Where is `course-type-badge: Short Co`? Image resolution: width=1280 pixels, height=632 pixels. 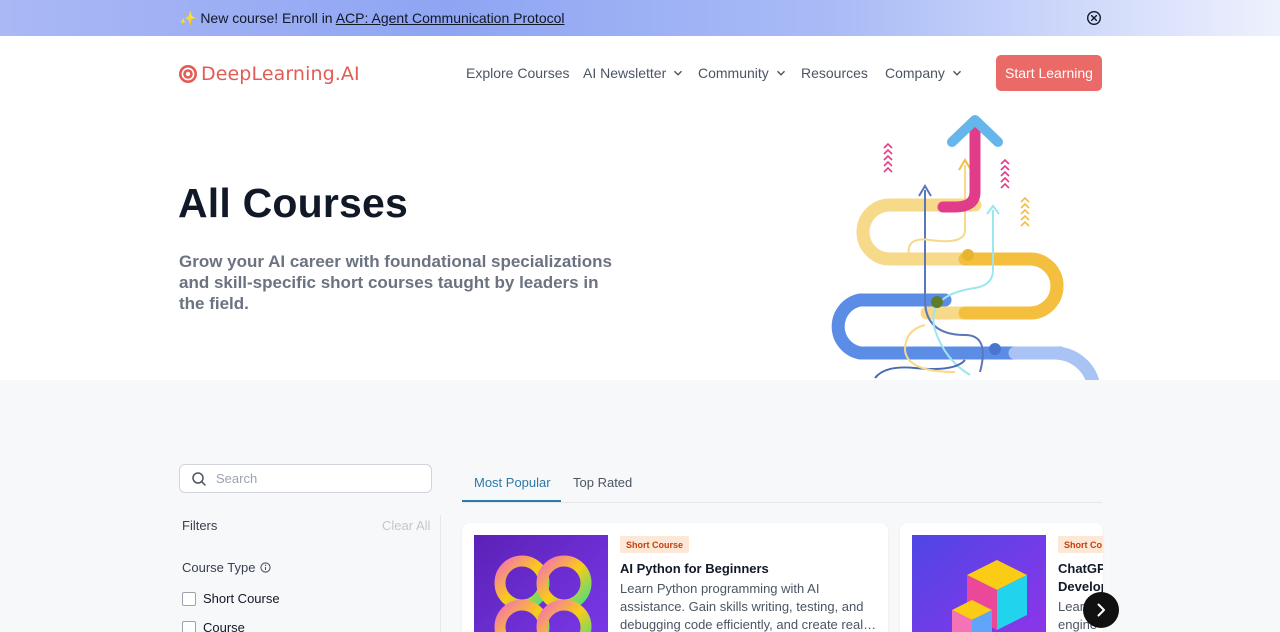 course-type-badge: Short Co is located at coordinates (1080, 544).